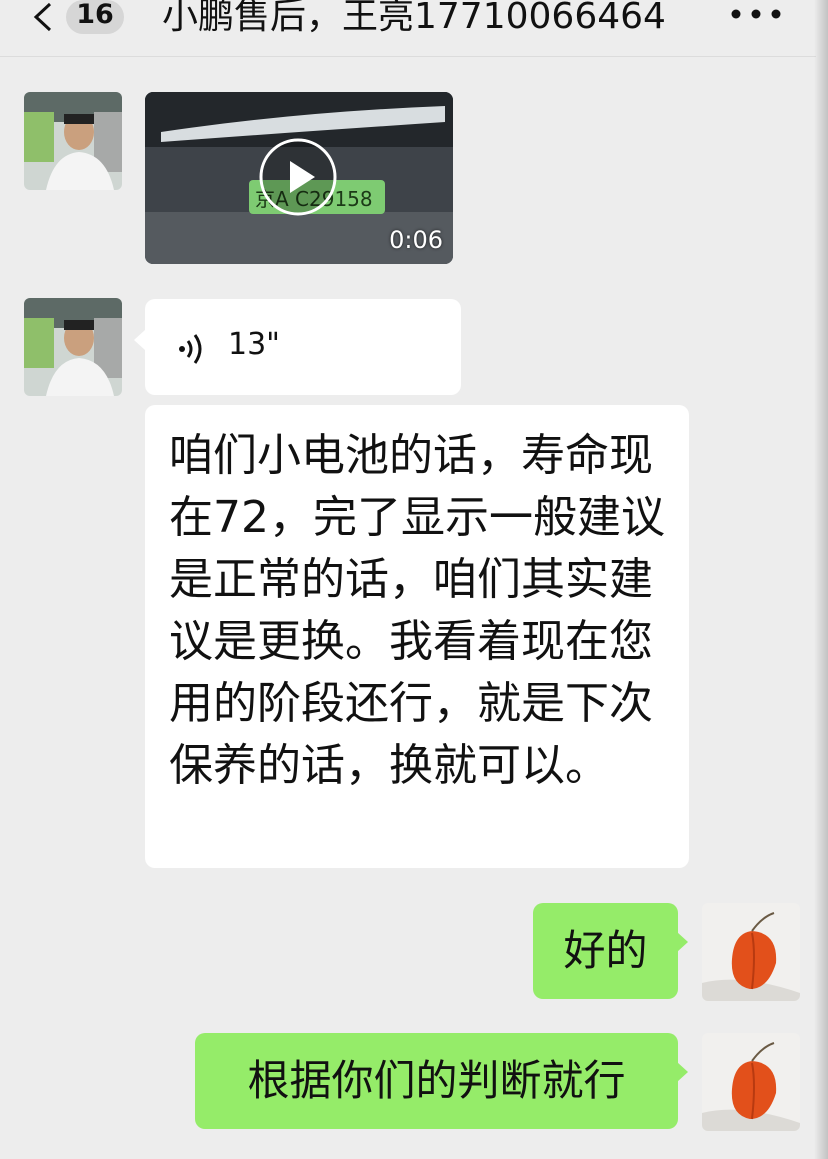  What do you see at coordinates (190, 349) in the screenshot?
I see `voice-wave-icon` at bounding box center [190, 349].